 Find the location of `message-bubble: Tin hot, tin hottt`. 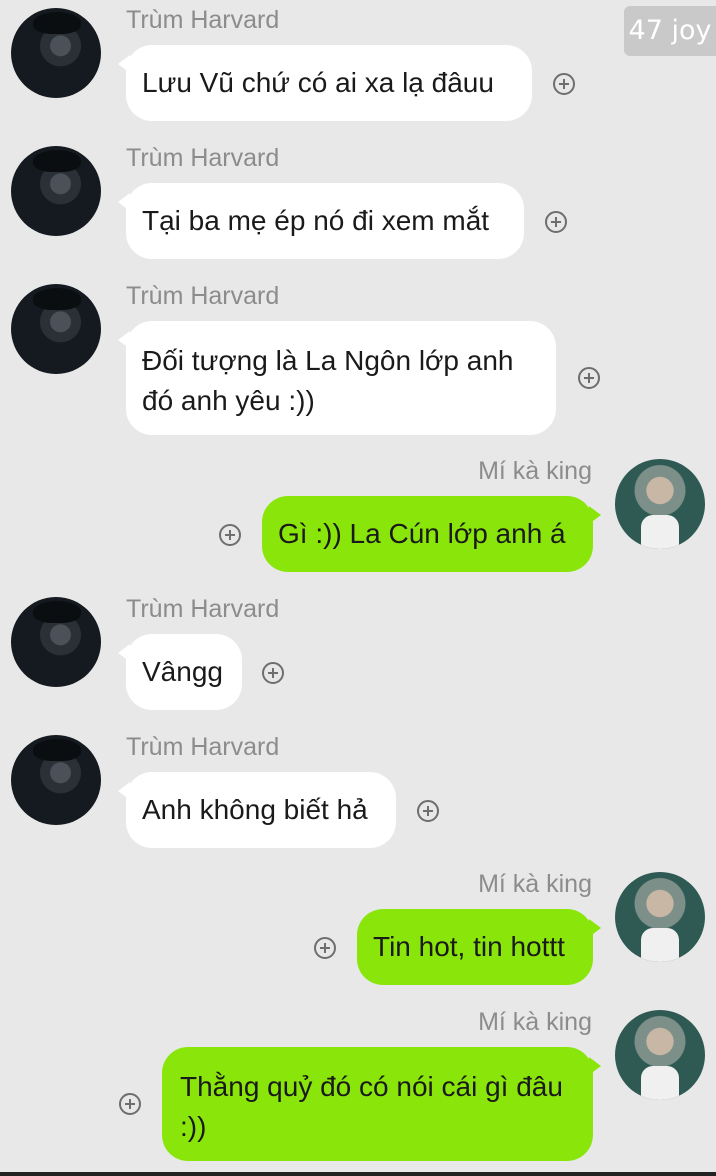

message-bubble: Tin hot, tin hottt is located at coordinates (479, 947).